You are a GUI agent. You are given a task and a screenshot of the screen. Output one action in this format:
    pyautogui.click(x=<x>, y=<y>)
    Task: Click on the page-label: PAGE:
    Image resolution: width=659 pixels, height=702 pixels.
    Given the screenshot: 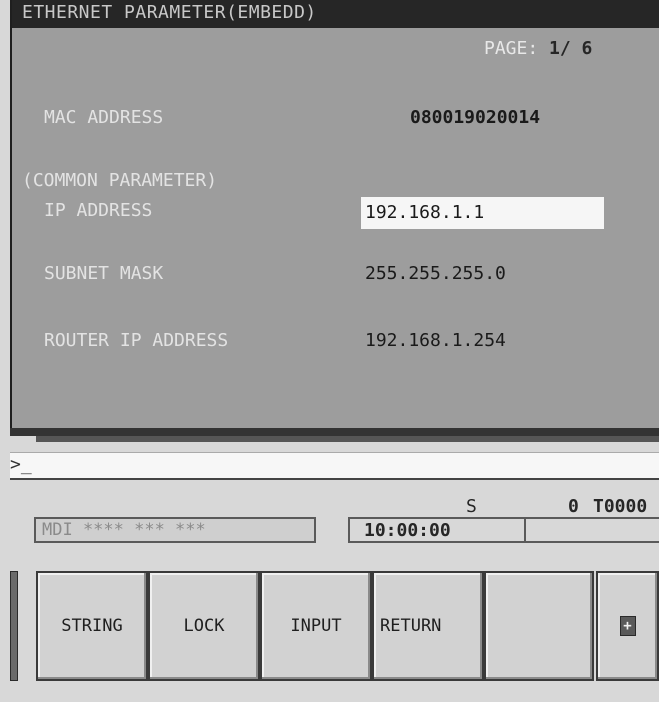 What is the action you would take?
    pyautogui.click(x=511, y=48)
    